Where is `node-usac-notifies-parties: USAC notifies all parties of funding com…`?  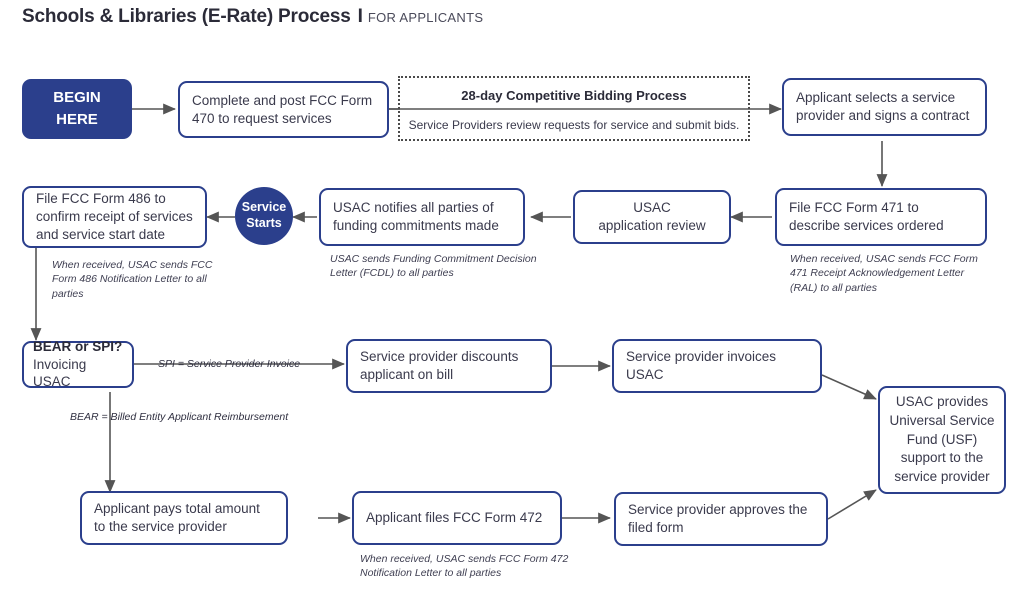 node-usac-notifies-parties: USAC notifies all parties of funding com… is located at coordinates (422, 217).